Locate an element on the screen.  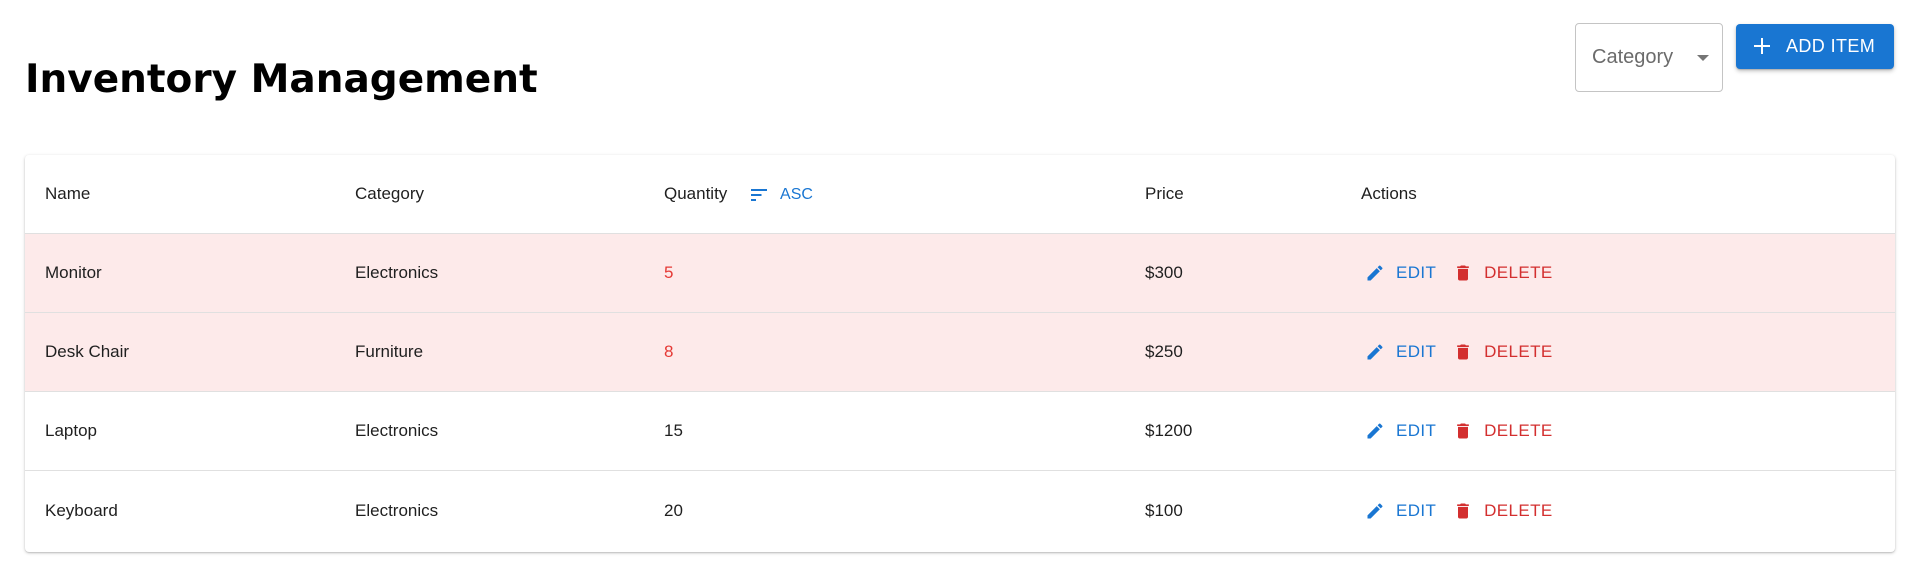
cell-price: $250 is located at coordinates (1233, 352).